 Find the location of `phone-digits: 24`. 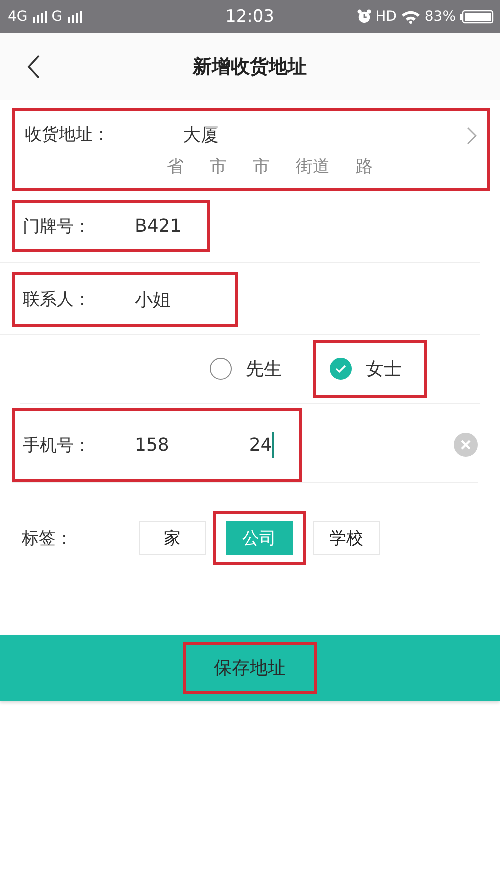

phone-digits: 24 is located at coordinates (260, 445).